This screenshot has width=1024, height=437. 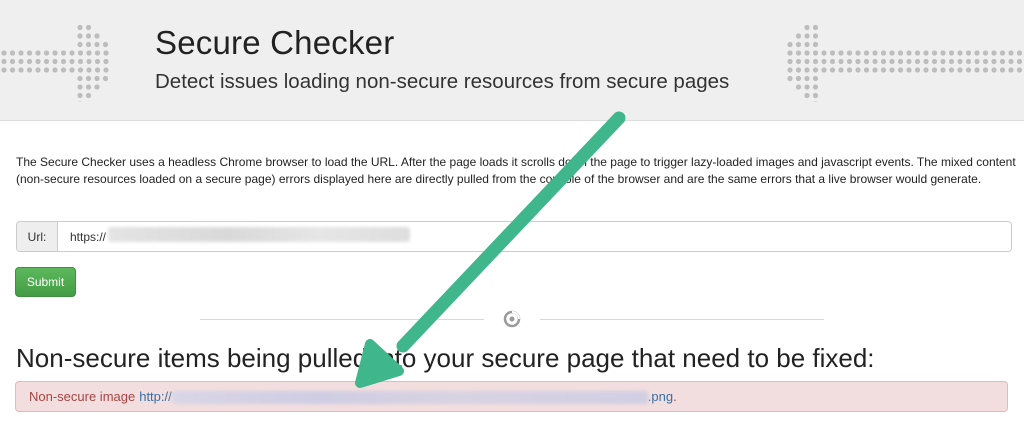 What do you see at coordinates (55, 63) in the screenshot?
I see `dotted-arrow-decoration-left` at bounding box center [55, 63].